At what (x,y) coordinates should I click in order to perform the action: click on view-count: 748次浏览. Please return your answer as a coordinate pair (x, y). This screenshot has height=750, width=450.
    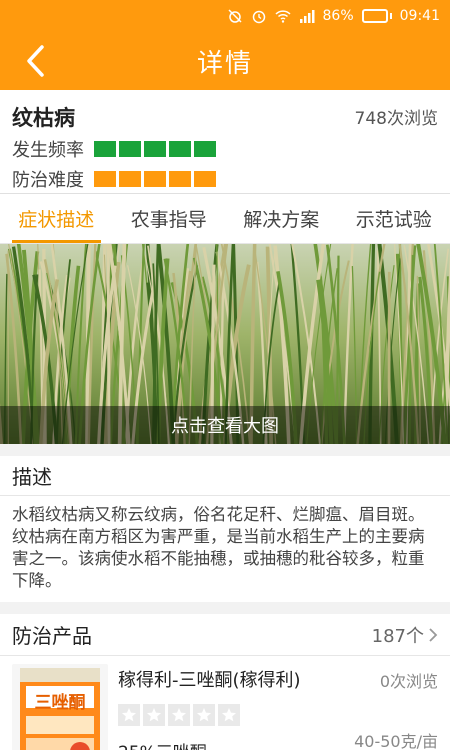
    Looking at the image, I should click on (396, 119).